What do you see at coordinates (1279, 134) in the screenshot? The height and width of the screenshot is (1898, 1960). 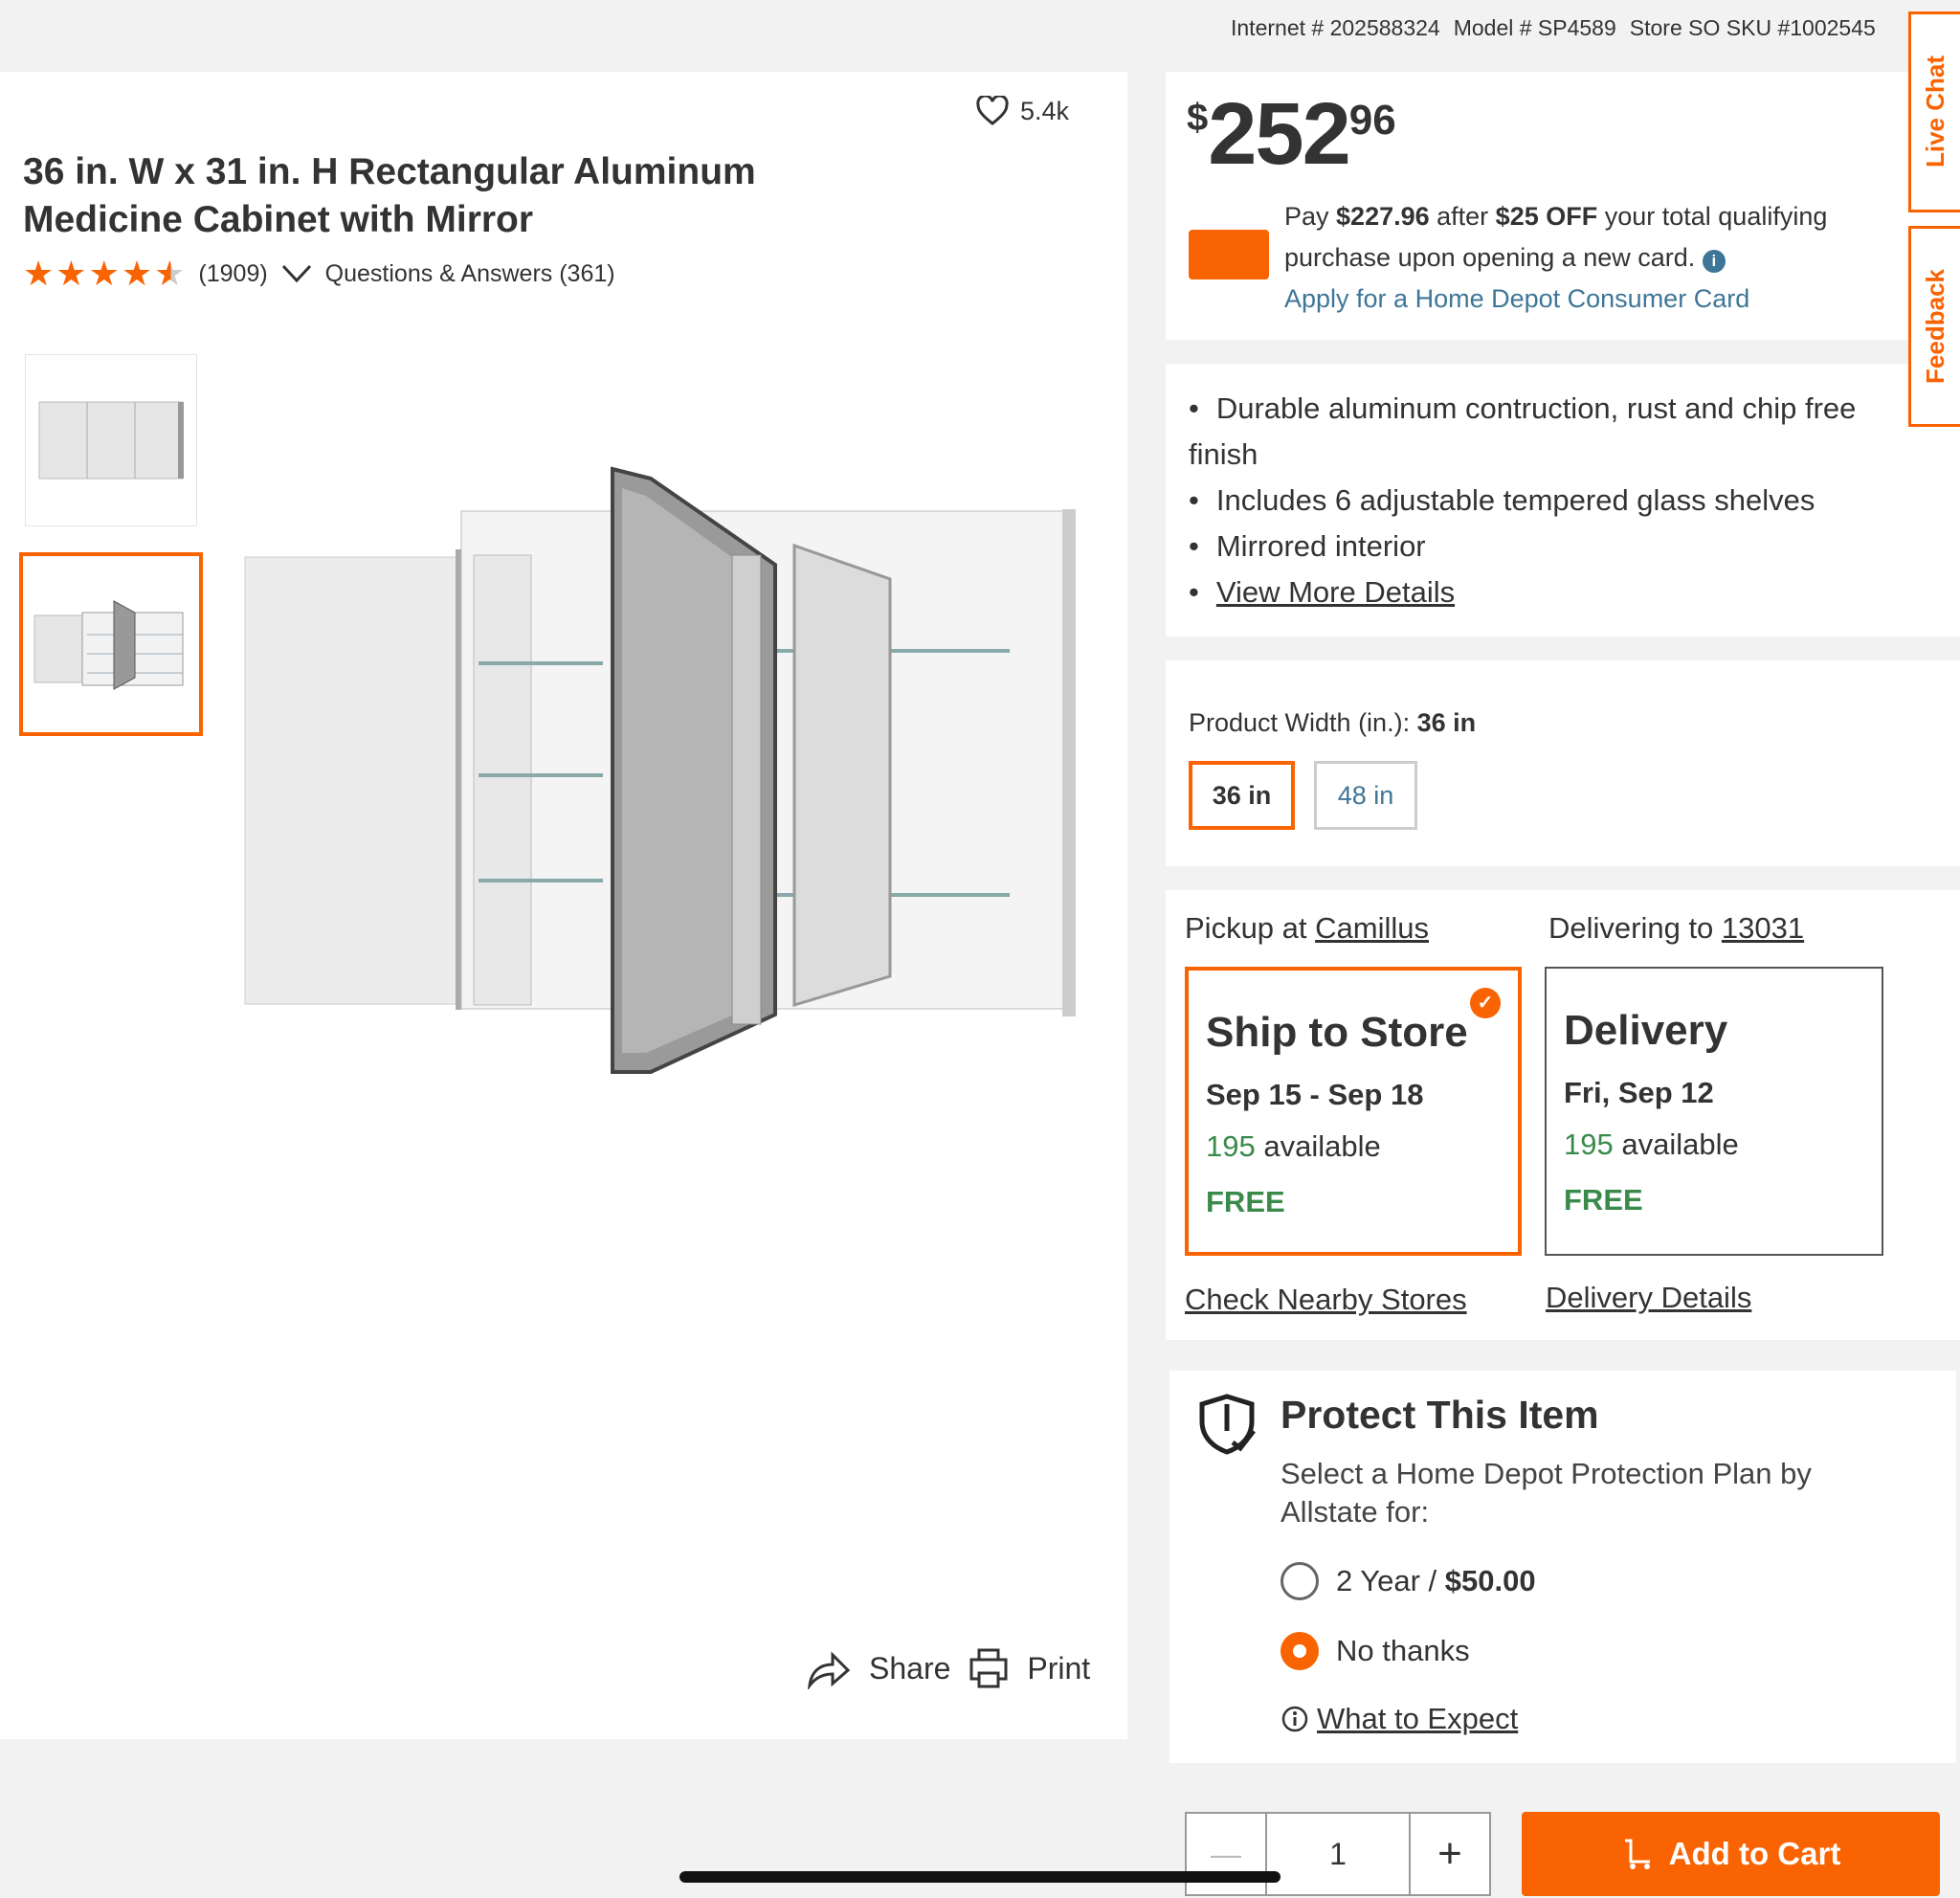 I see `price-dollars: 252` at bounding box center [1279, 134].